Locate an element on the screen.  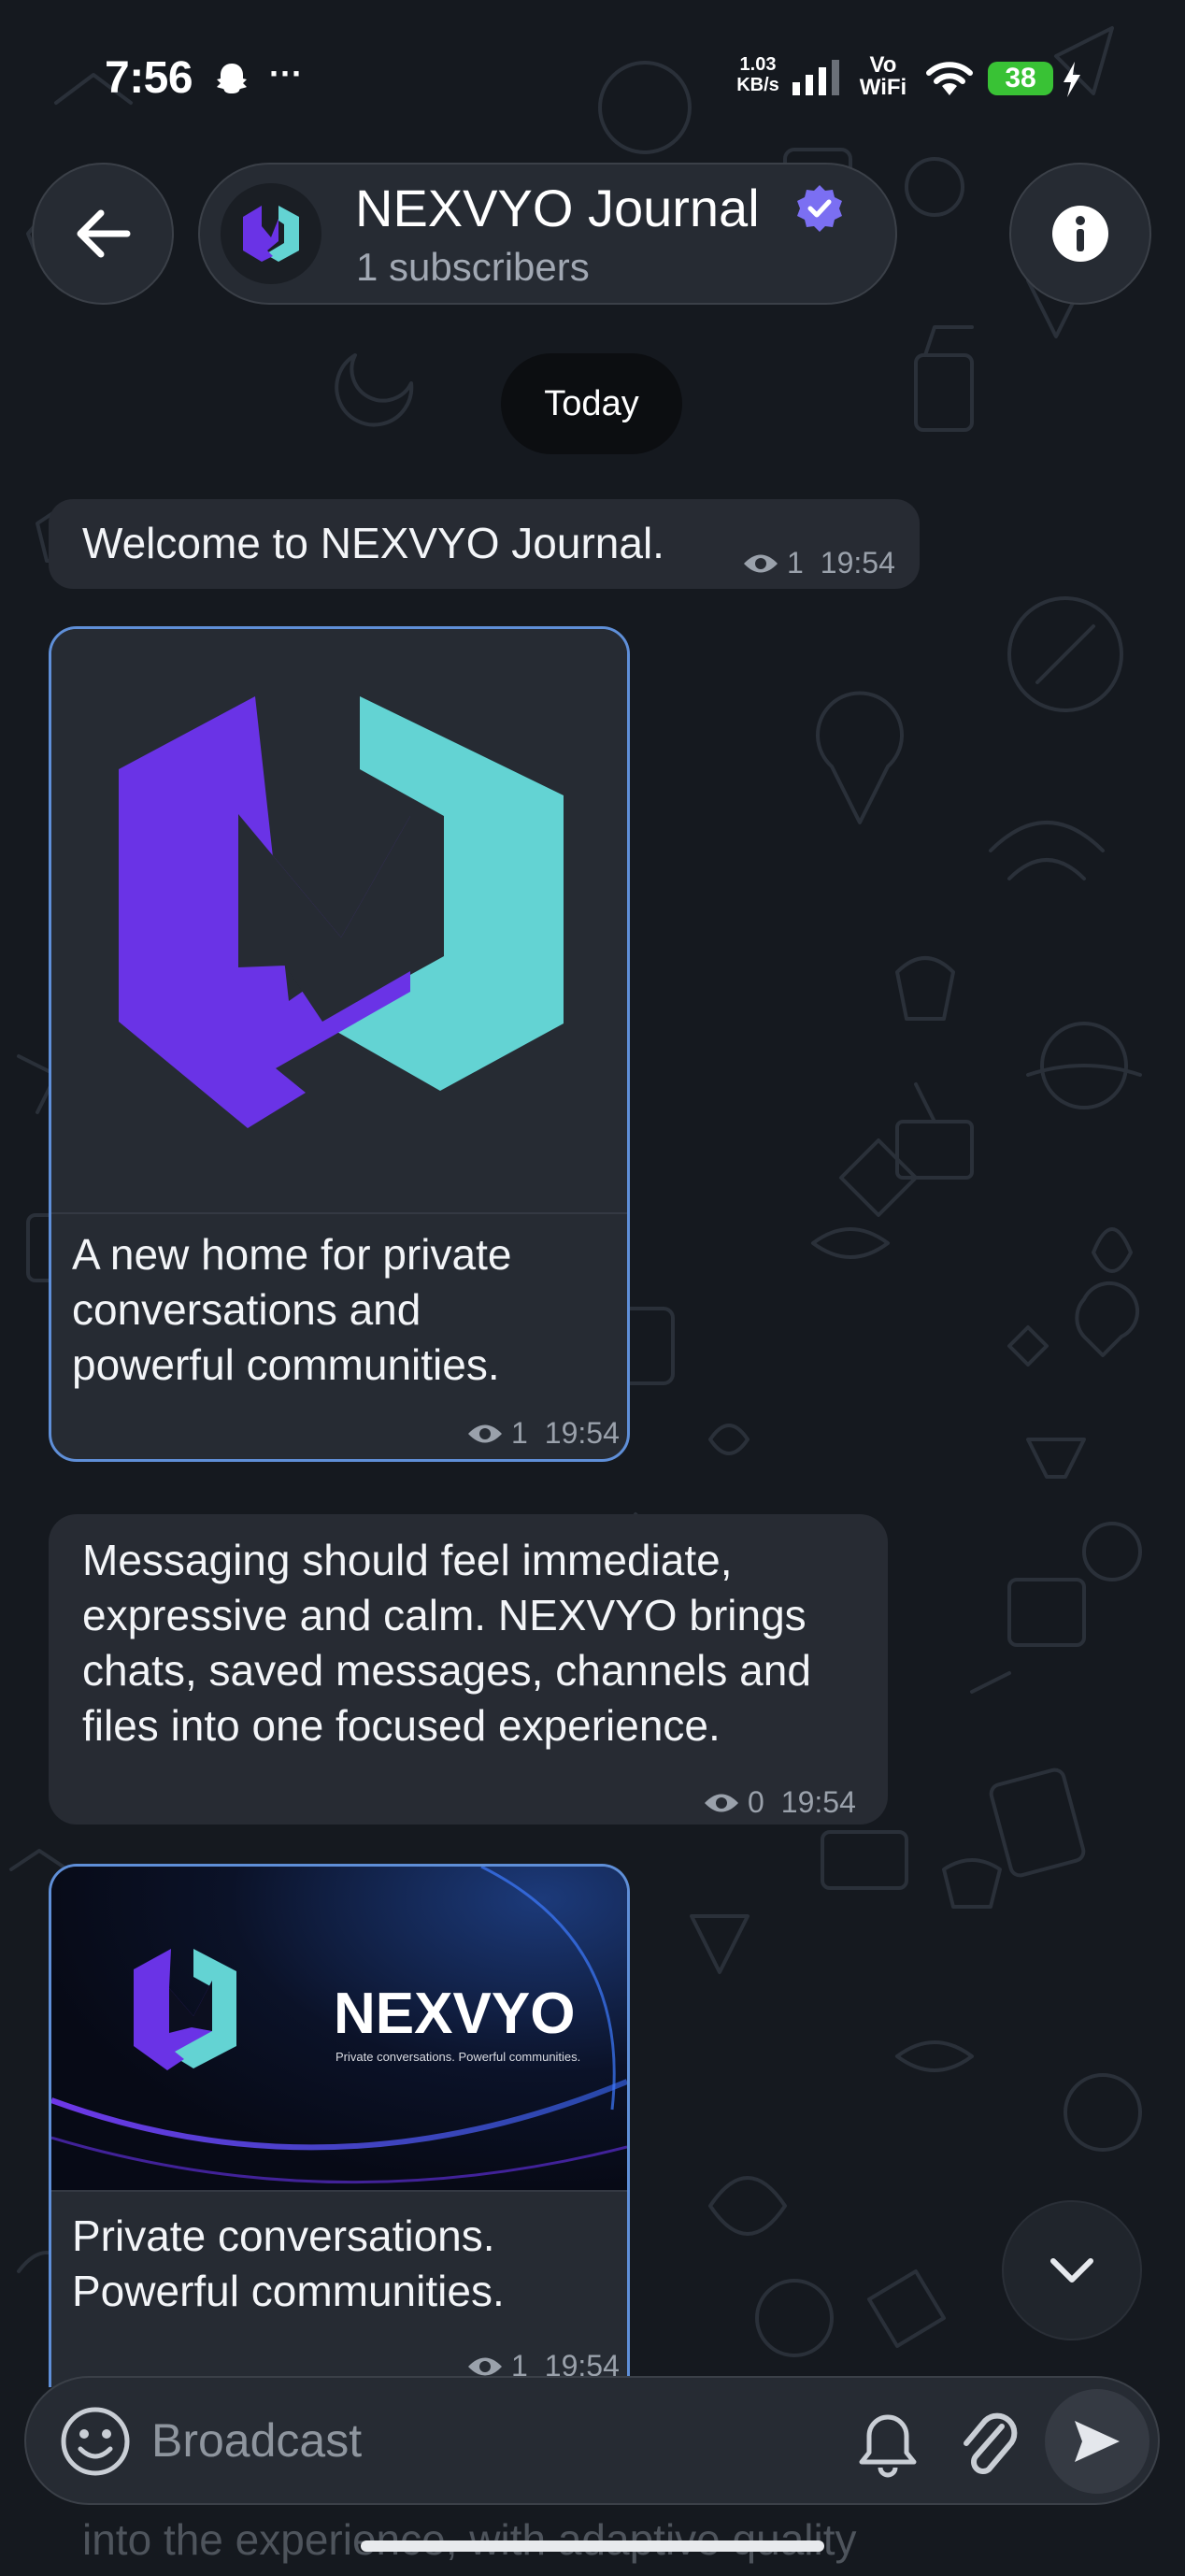
nexvyo-logo-image is located at coordinates (339, 920).